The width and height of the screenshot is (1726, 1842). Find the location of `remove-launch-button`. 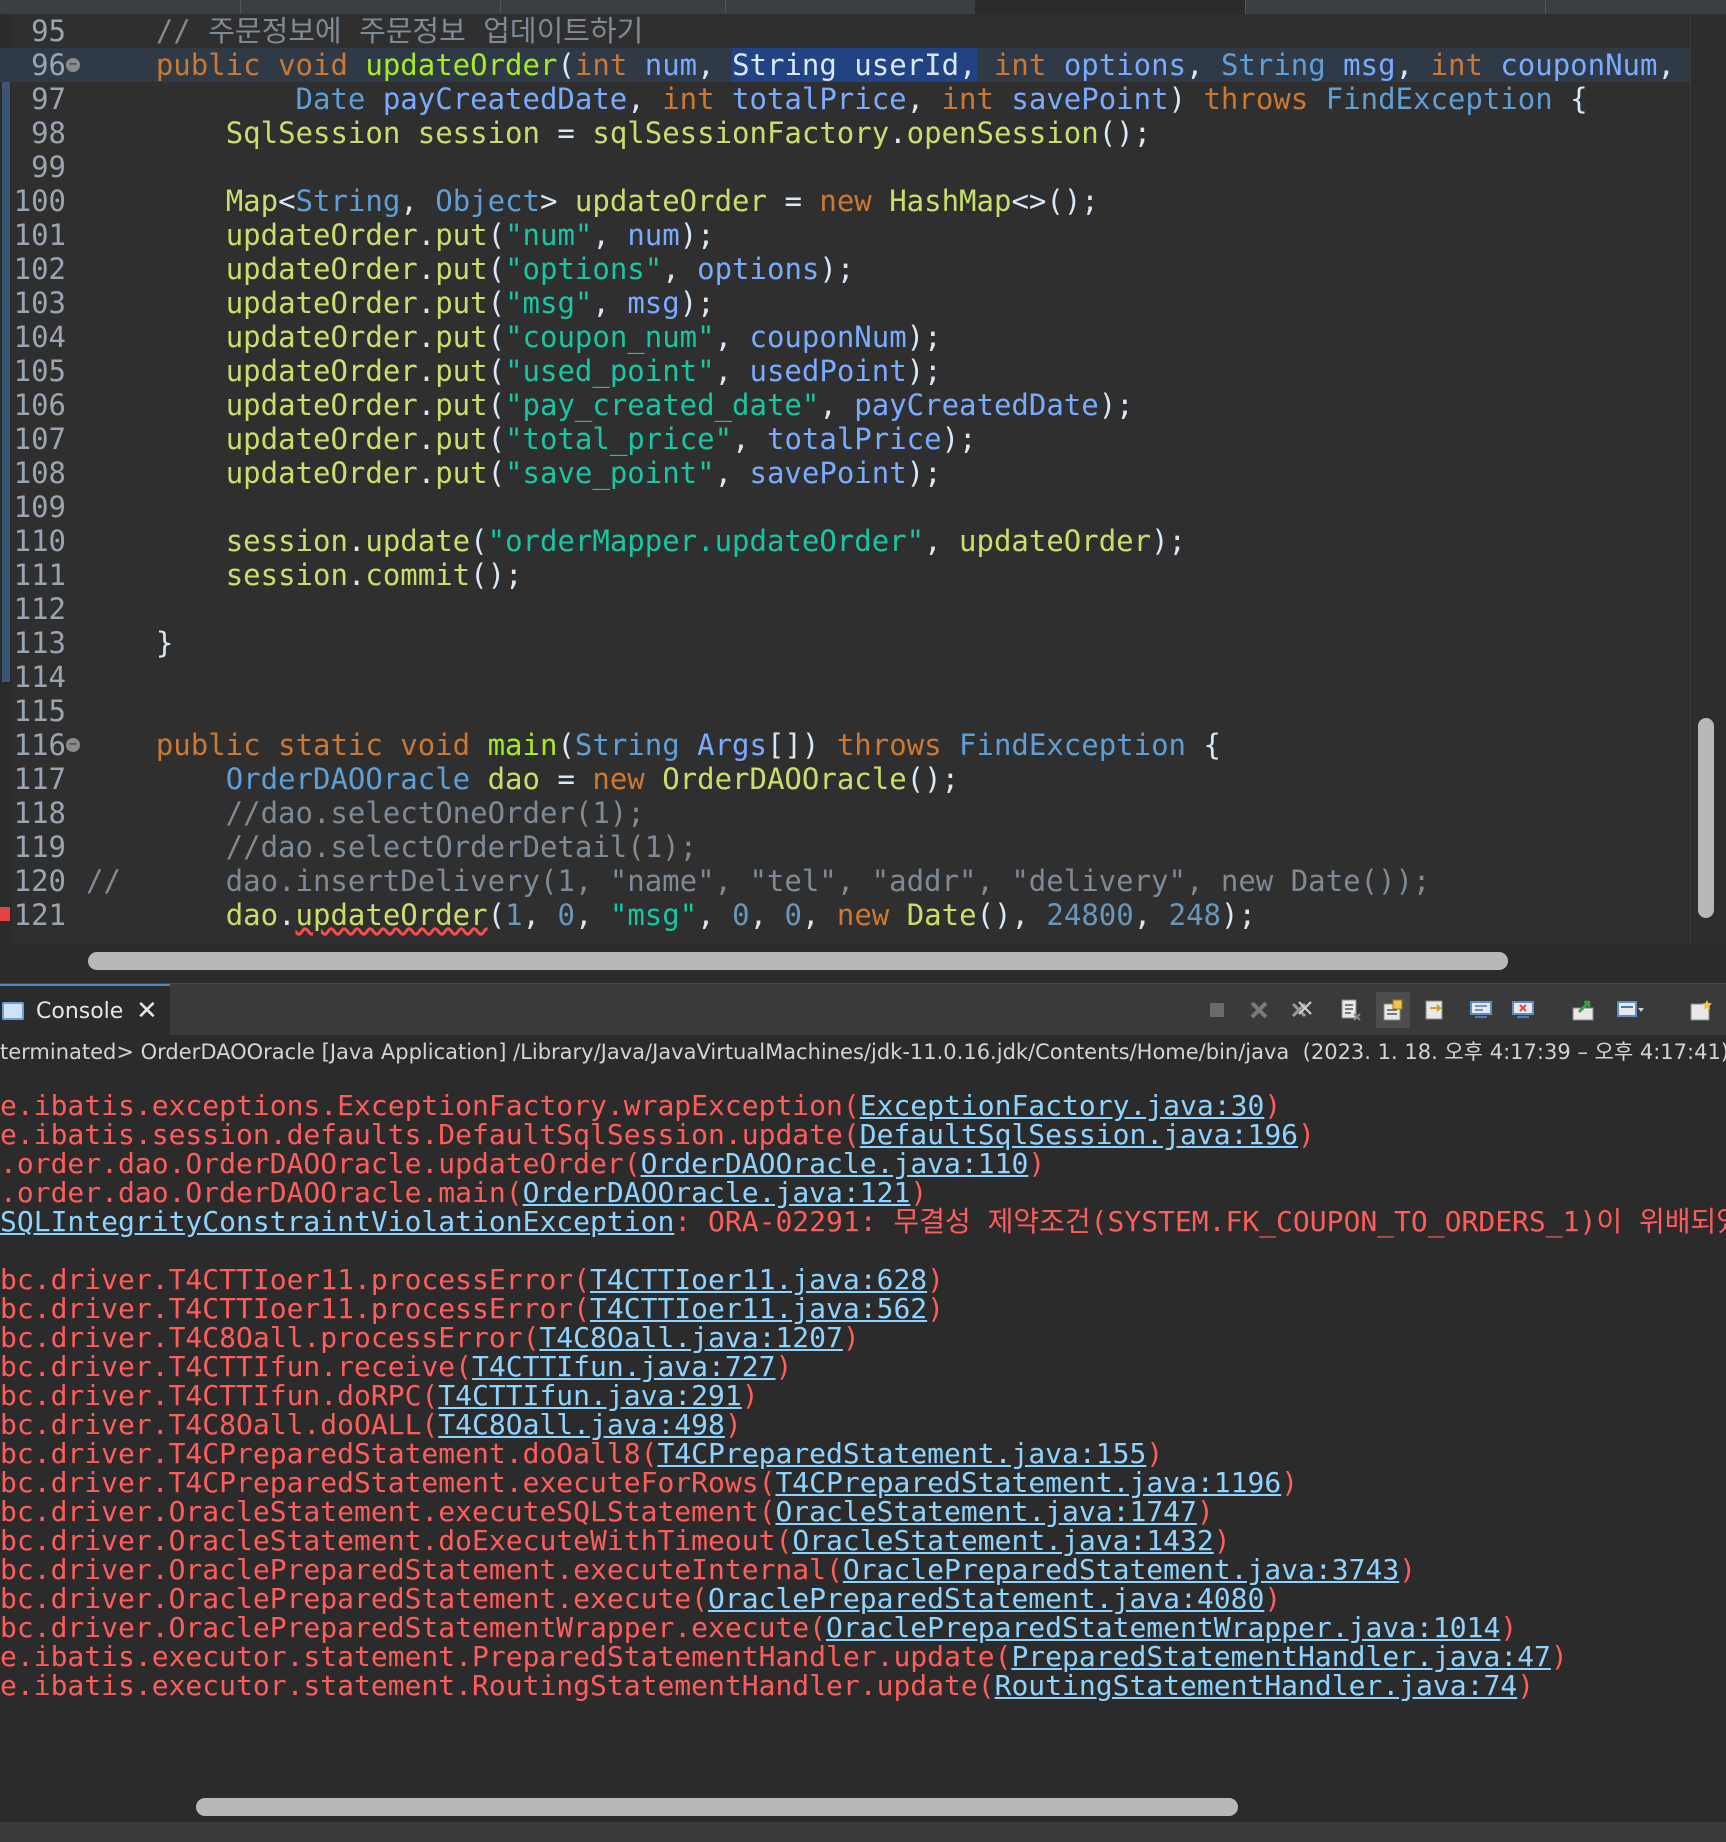

remove-launch-button is located at coordinates (1259, 1010).